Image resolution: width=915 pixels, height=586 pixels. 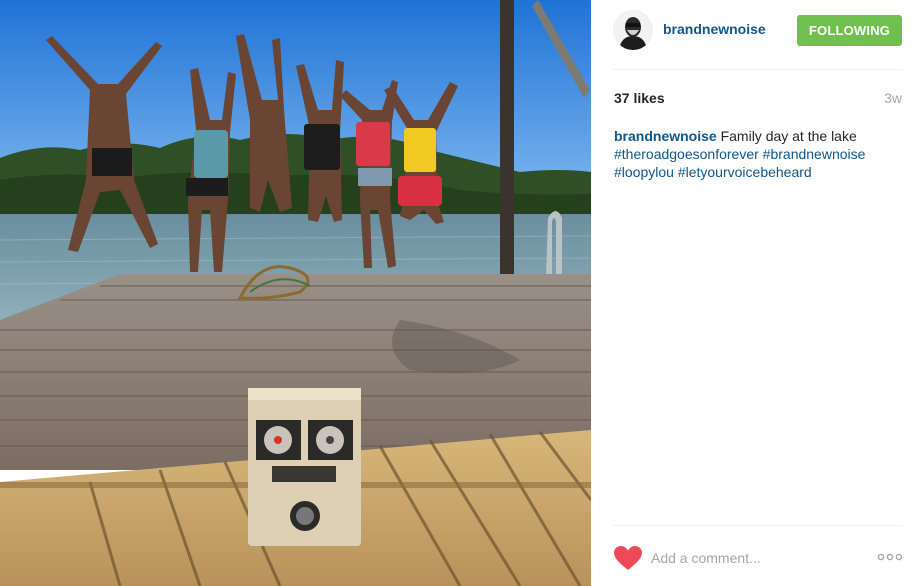 What do you see at coordinates (639, 98) in the screenshot?
I see `likes-count: 37 likes` at bounding box center [639, 98].